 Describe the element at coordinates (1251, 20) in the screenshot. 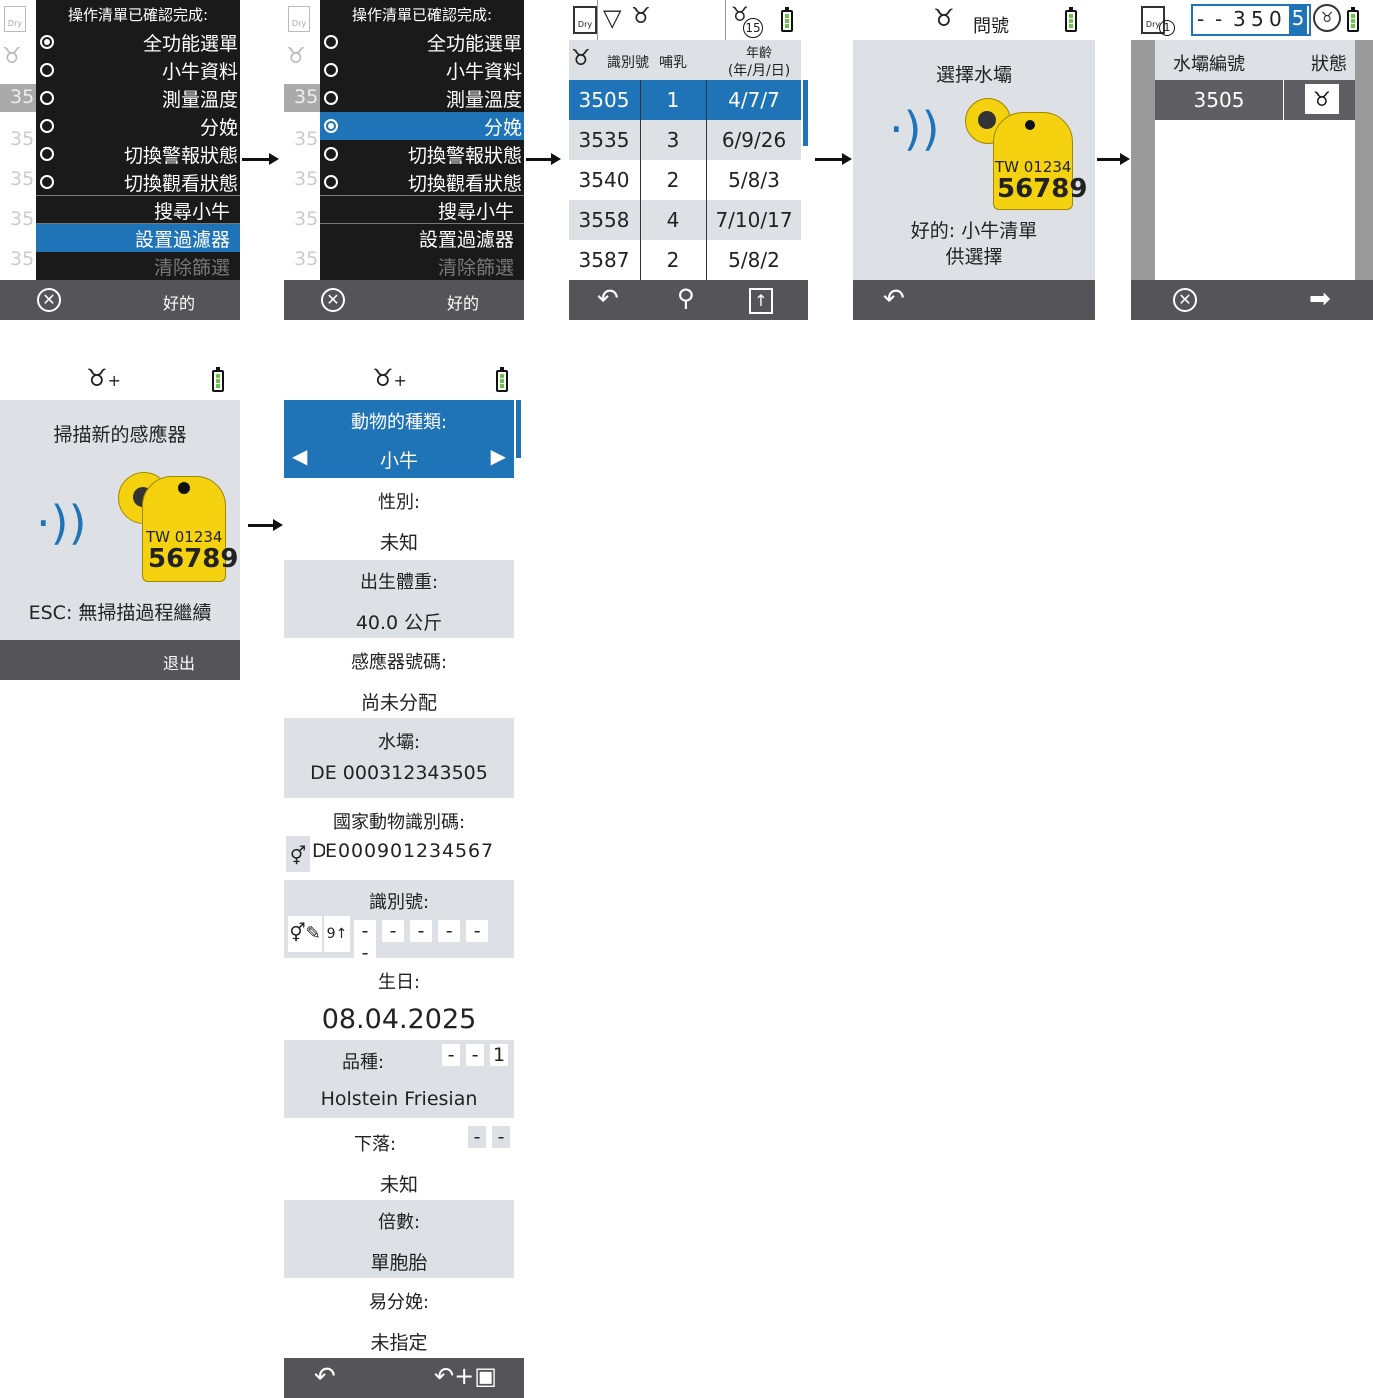

I see `id-digit-input: - - 3 5 0 5` at that location.